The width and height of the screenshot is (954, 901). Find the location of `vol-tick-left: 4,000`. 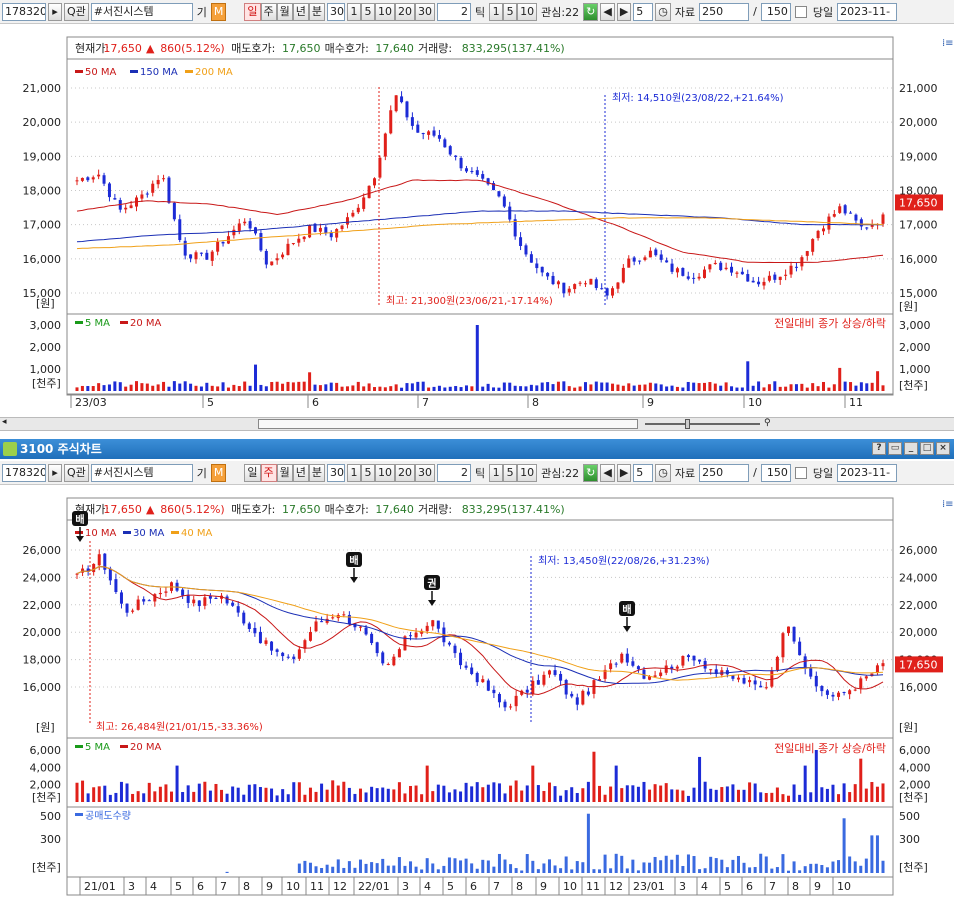

vol-tick-left: 4,000 is located at coordinates (46, 767).